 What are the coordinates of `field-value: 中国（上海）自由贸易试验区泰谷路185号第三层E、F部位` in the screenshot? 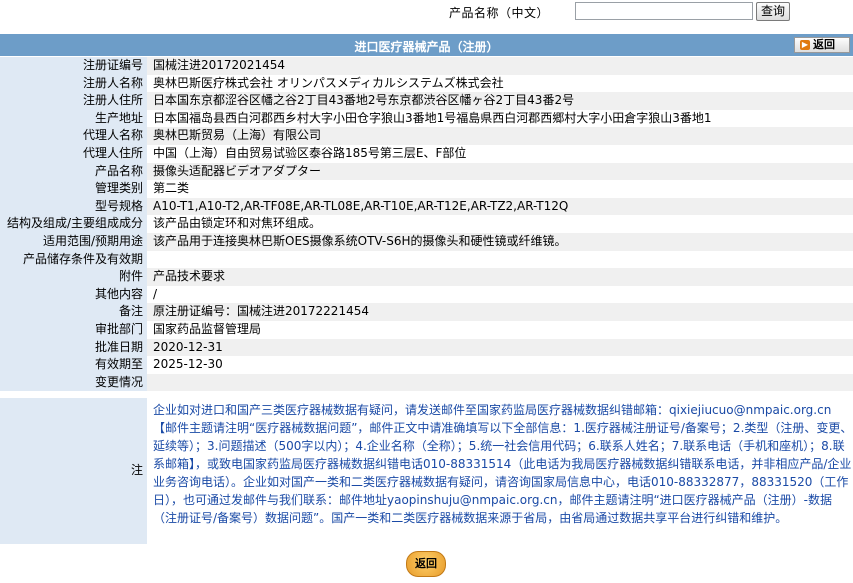 It's located at (500, 153).